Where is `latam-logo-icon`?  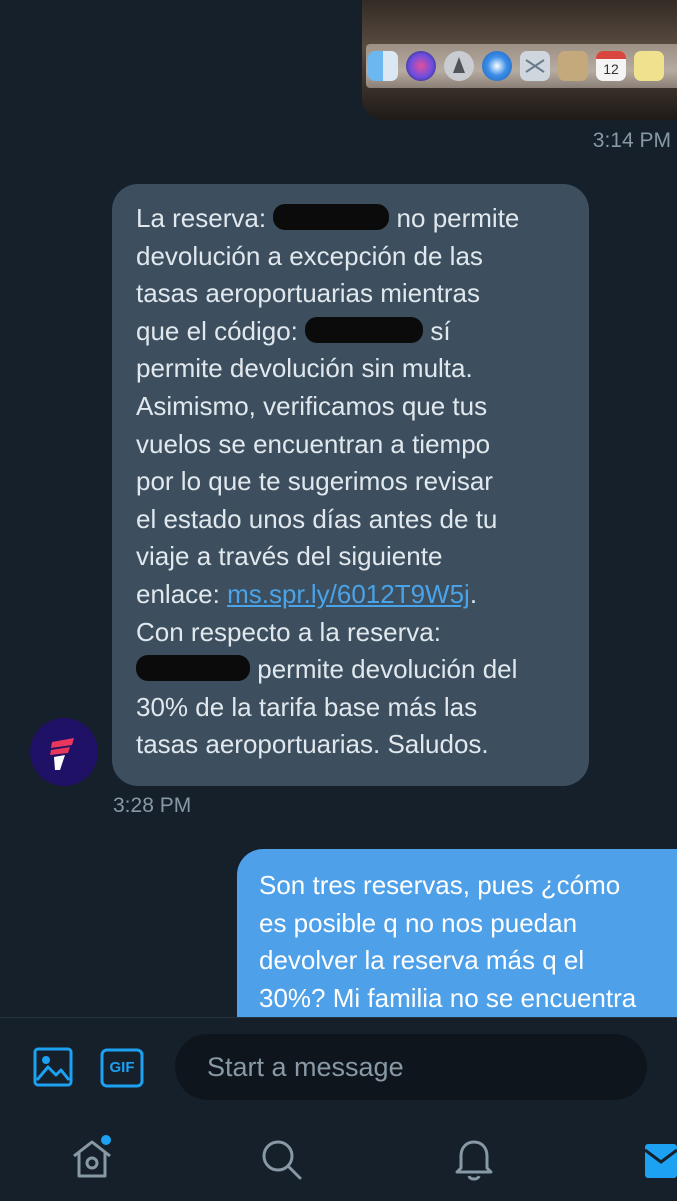
latam-logo-icon is located at coordinates (62, 754).